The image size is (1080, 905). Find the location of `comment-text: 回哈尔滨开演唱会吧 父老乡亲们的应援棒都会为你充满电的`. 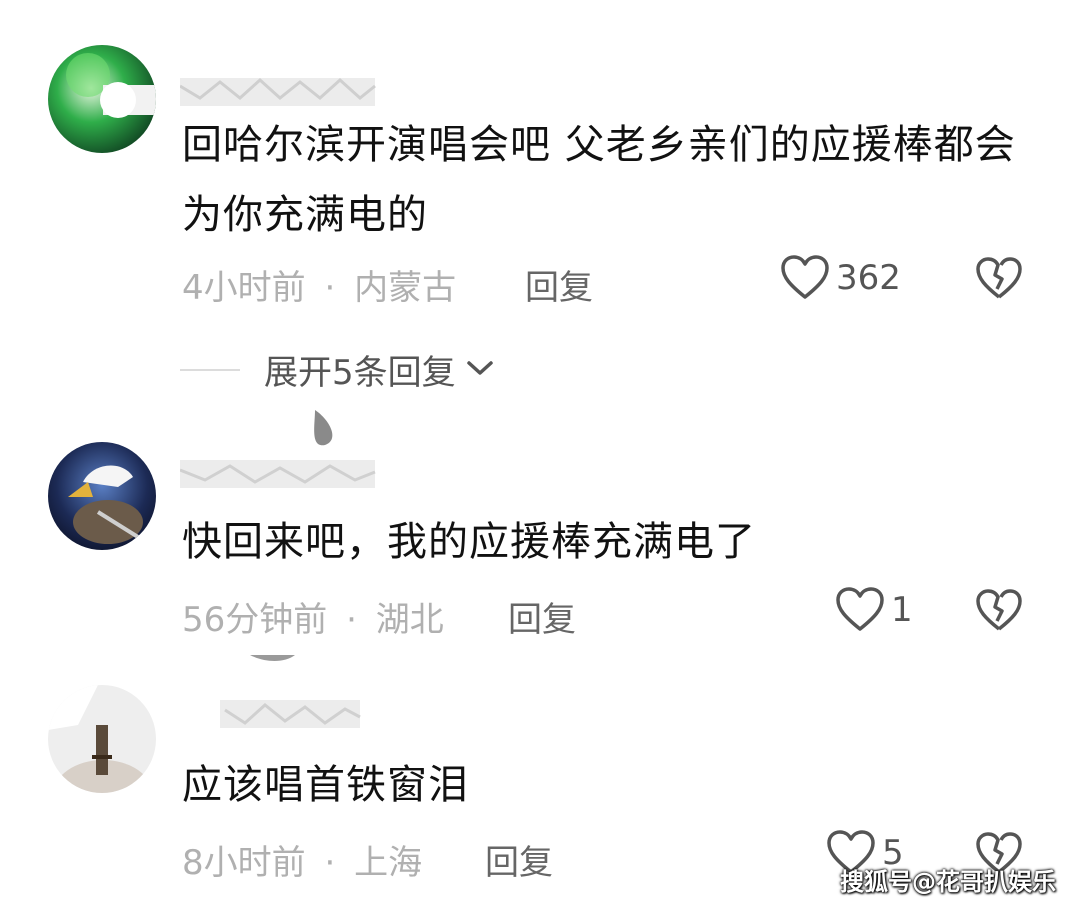

comment-text: 回哈尔滨开演唱会吧 父老乡亲们的应援棒都会为你充满电的 is located at coordinates (599, 180).